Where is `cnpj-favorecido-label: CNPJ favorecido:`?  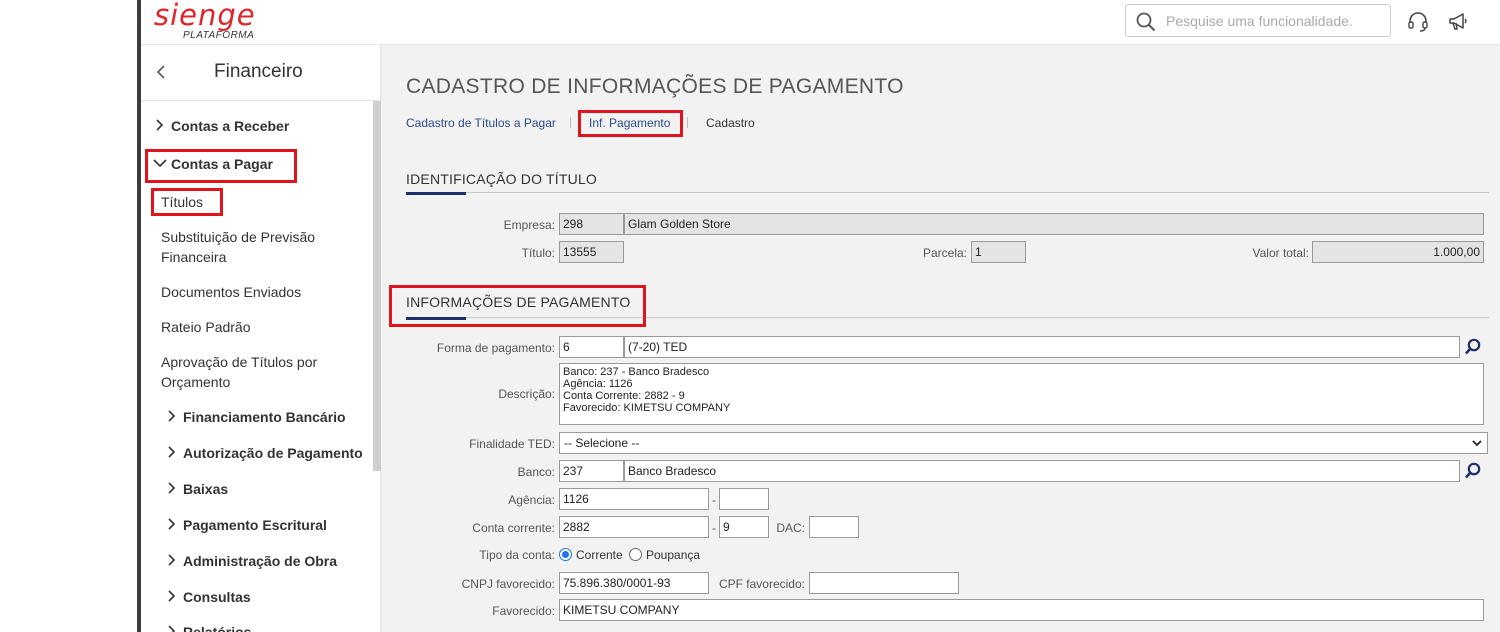
cnpj-favorecido-label: CNPJ favorecido: is located at coordinates (508, 584).